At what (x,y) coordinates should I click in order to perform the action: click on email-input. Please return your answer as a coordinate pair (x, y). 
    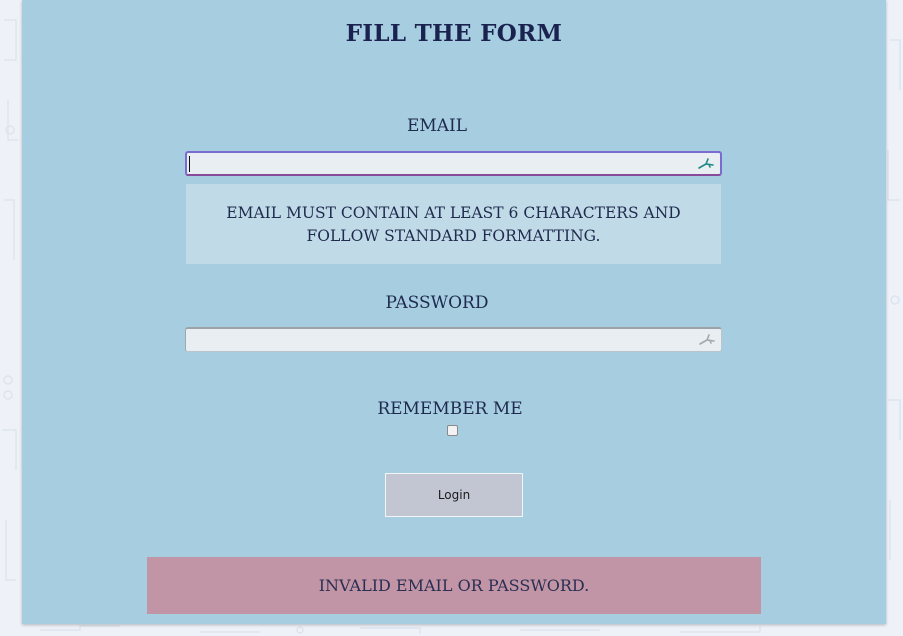
    Looking at the image, I should click on (453, 163).